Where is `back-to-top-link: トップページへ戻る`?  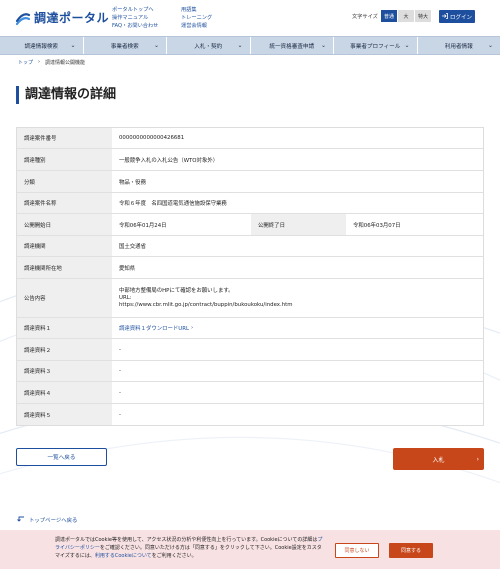
back-to-top-link: トップページへ戻る is located at coordinates (47, 520).